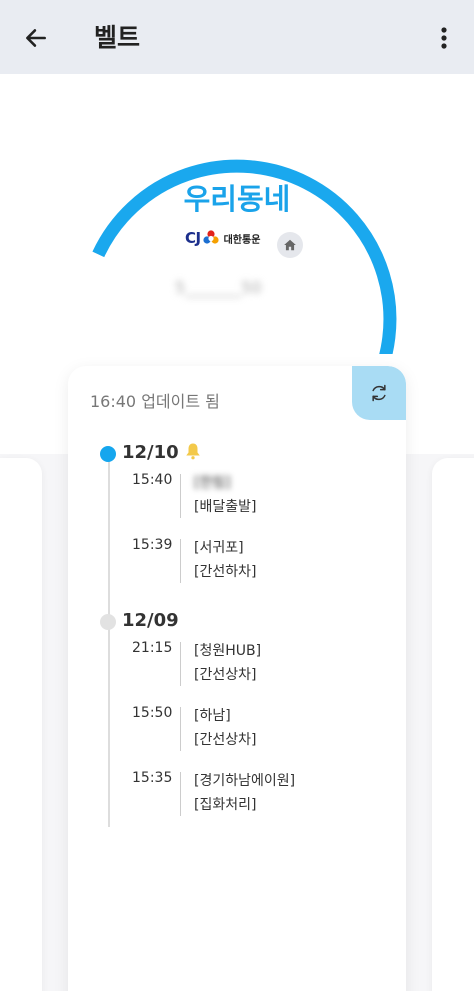  Describe the element at coordinates (212, 483) in the screenshot. I see `event-location: [한림]` at that location.